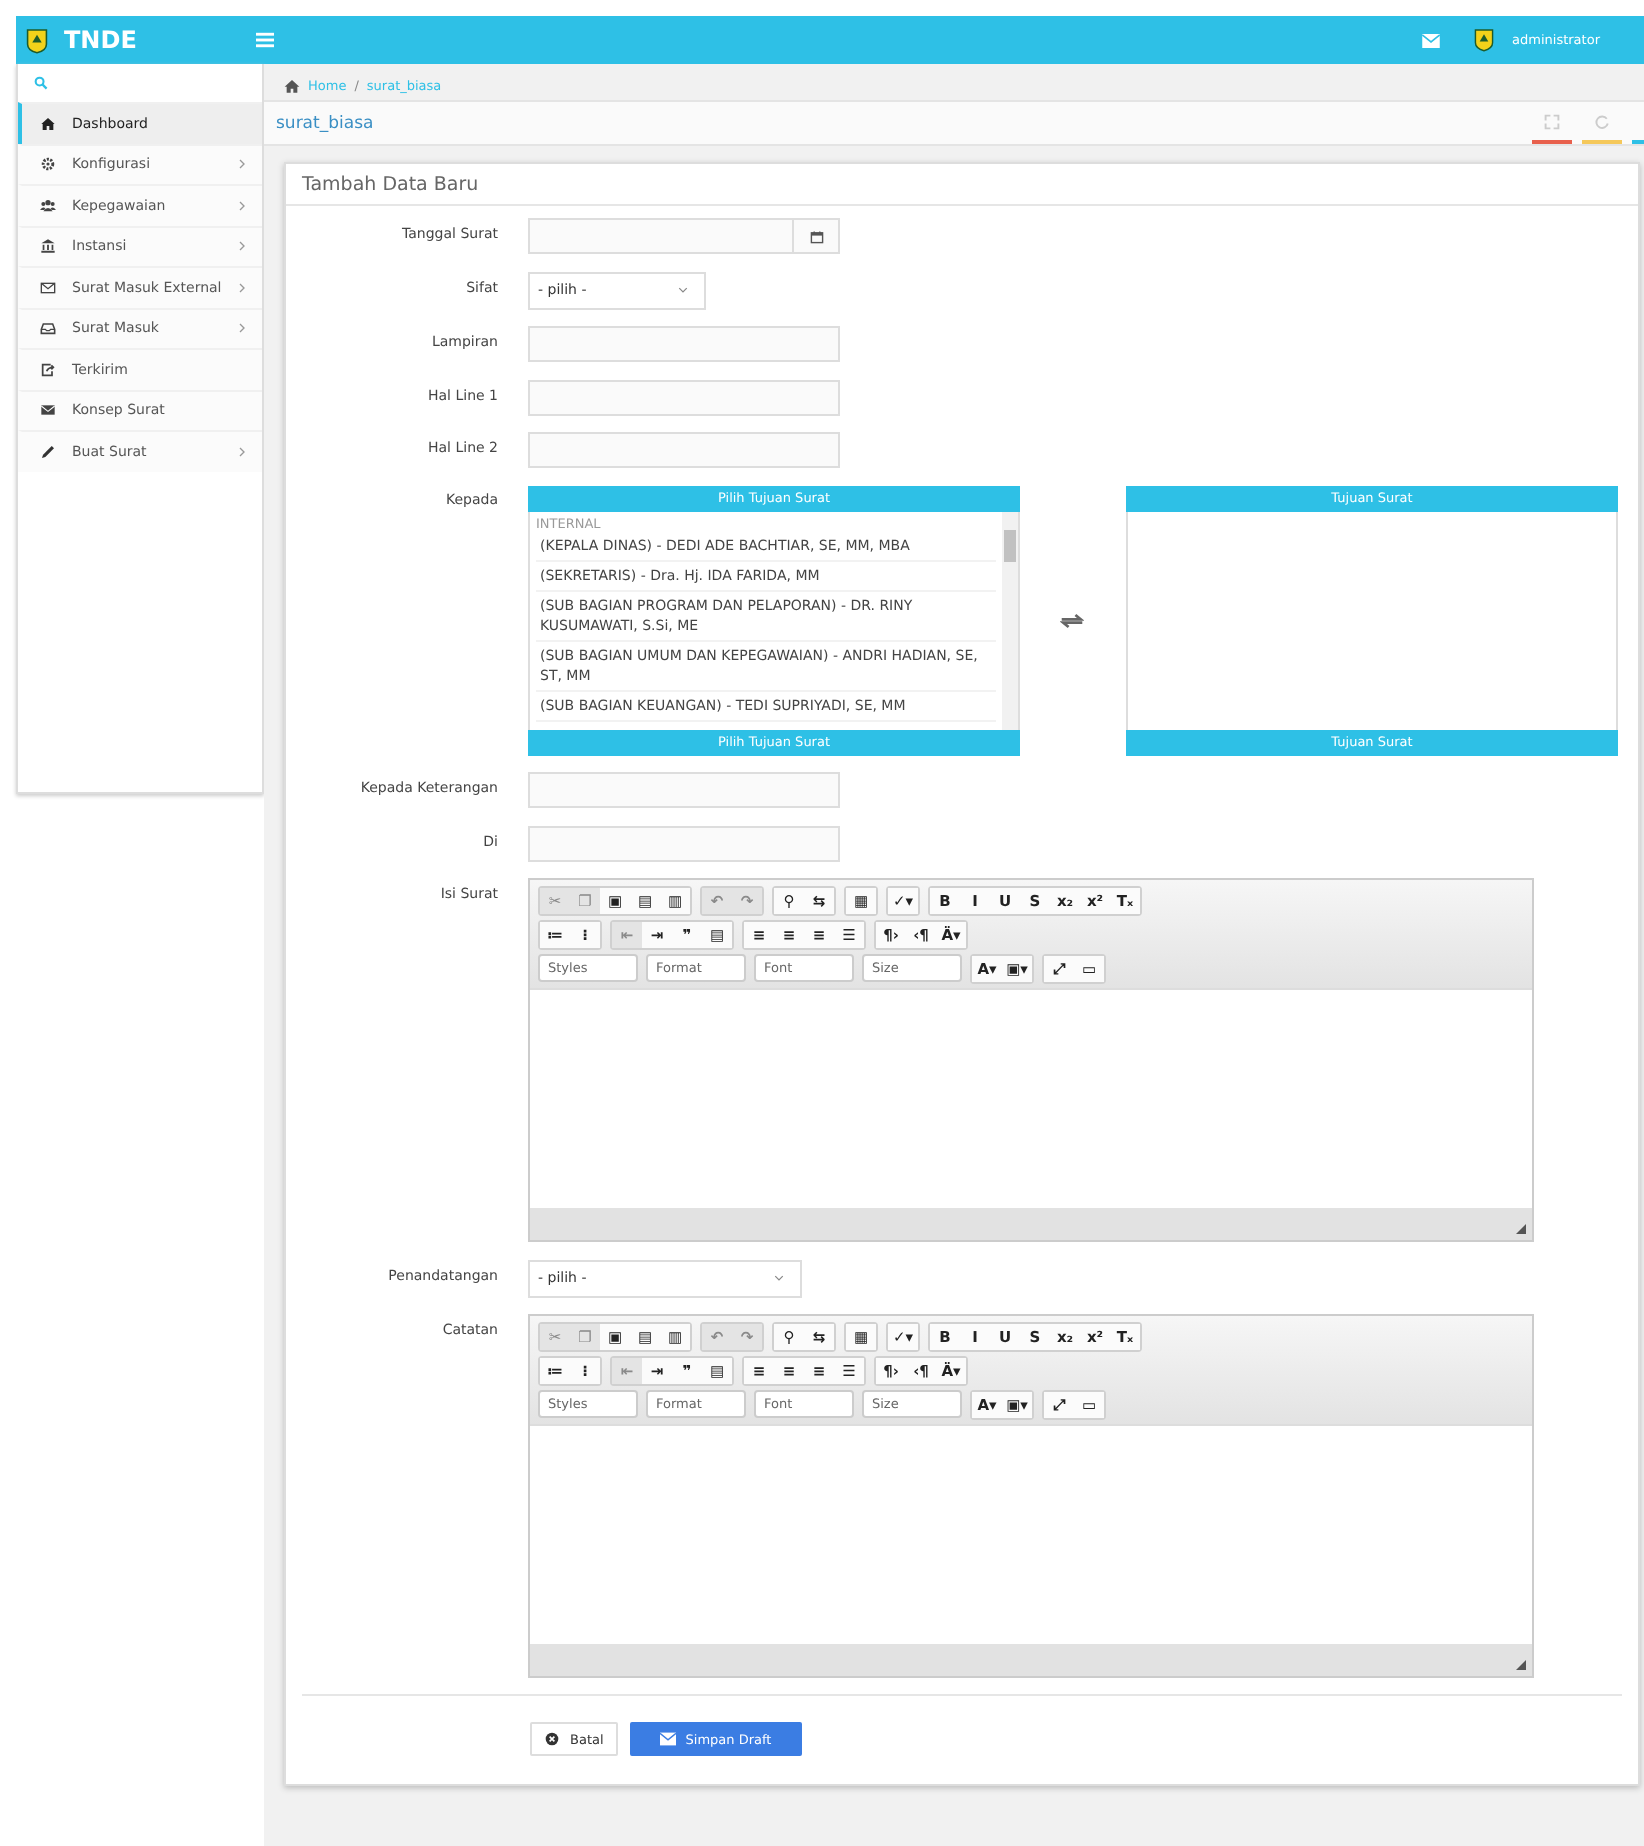 Image resolution: width=1644 pixels, height=1846 pixels. Describe the element at coordinates (1072, 620) in the screenshot. I see `swap-arrows-icon` at that location.